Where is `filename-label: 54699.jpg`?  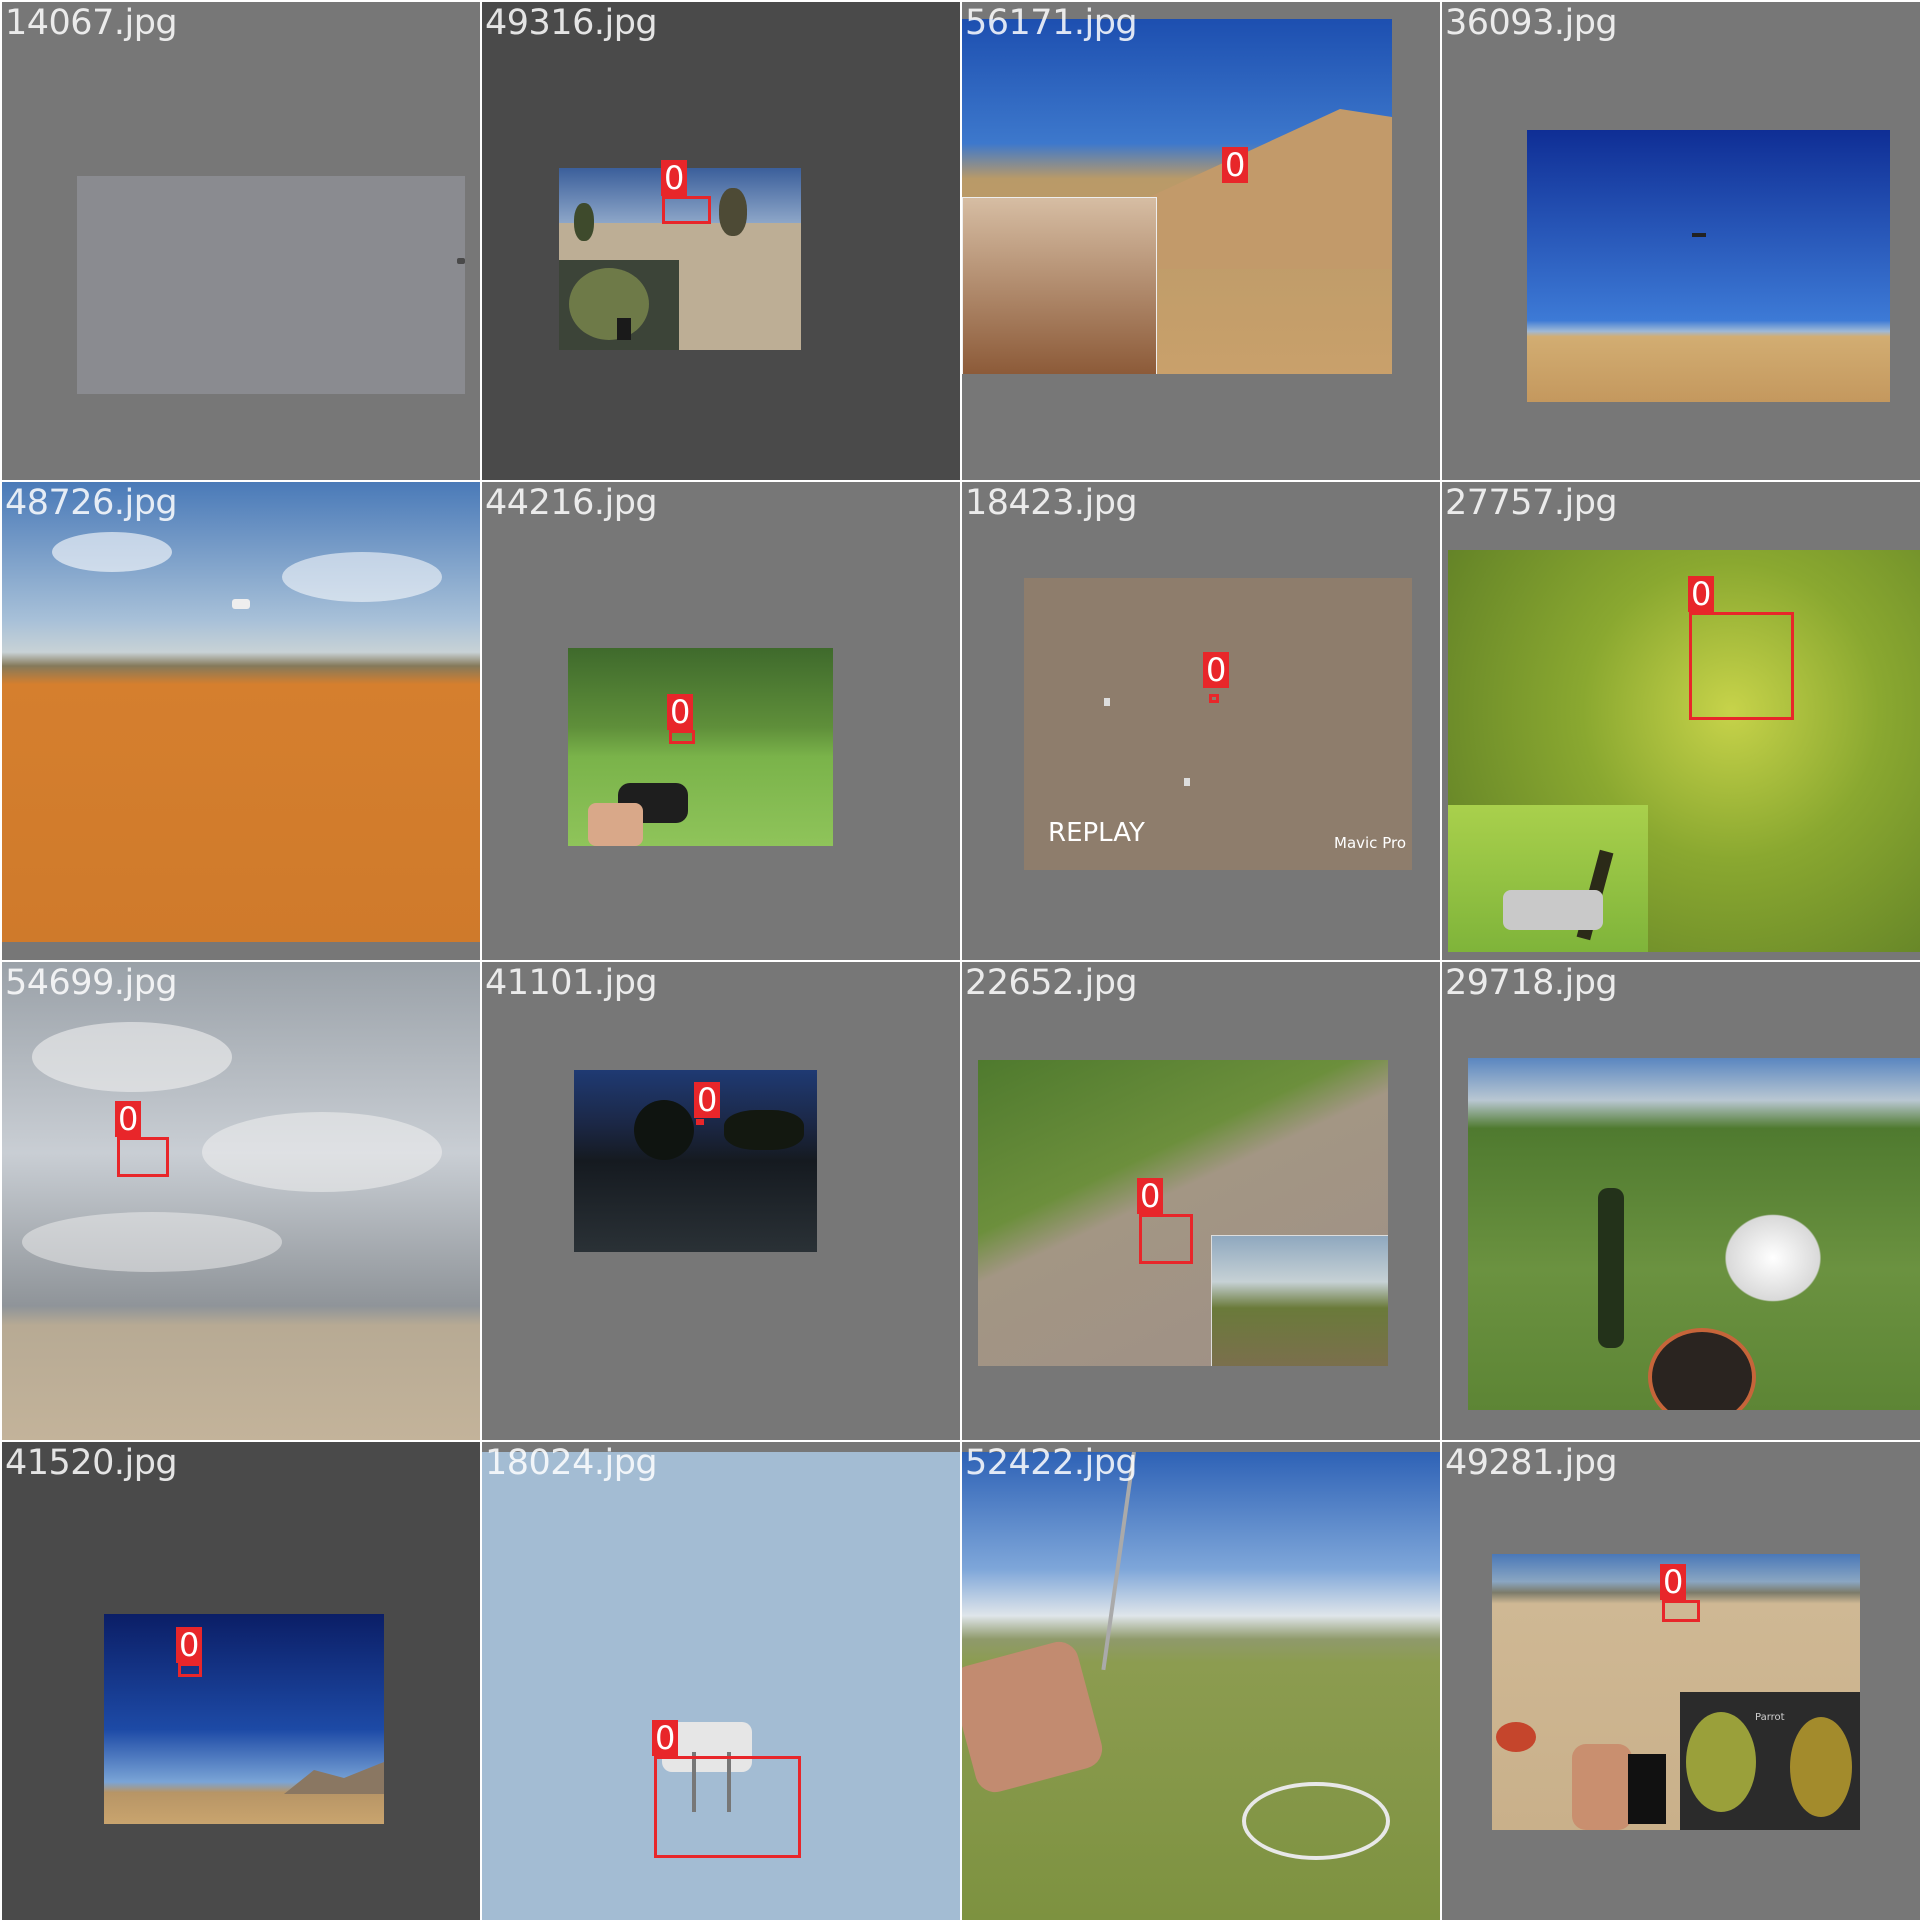
filename-label: 54699.jpg is located at coordinates (91, 983).